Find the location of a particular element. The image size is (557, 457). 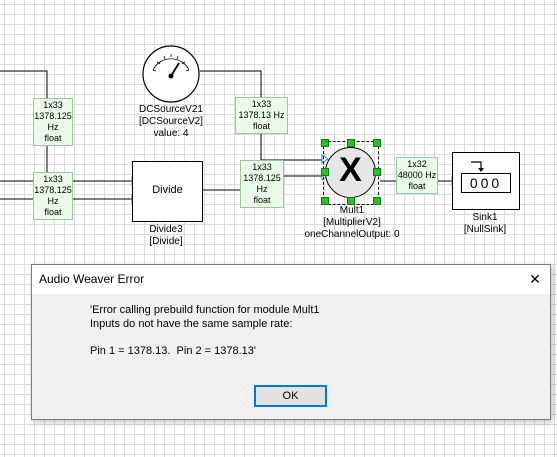

wire-info-mid-left: 1x33 1378.125 Hz float is located at coordinates (53, 196).